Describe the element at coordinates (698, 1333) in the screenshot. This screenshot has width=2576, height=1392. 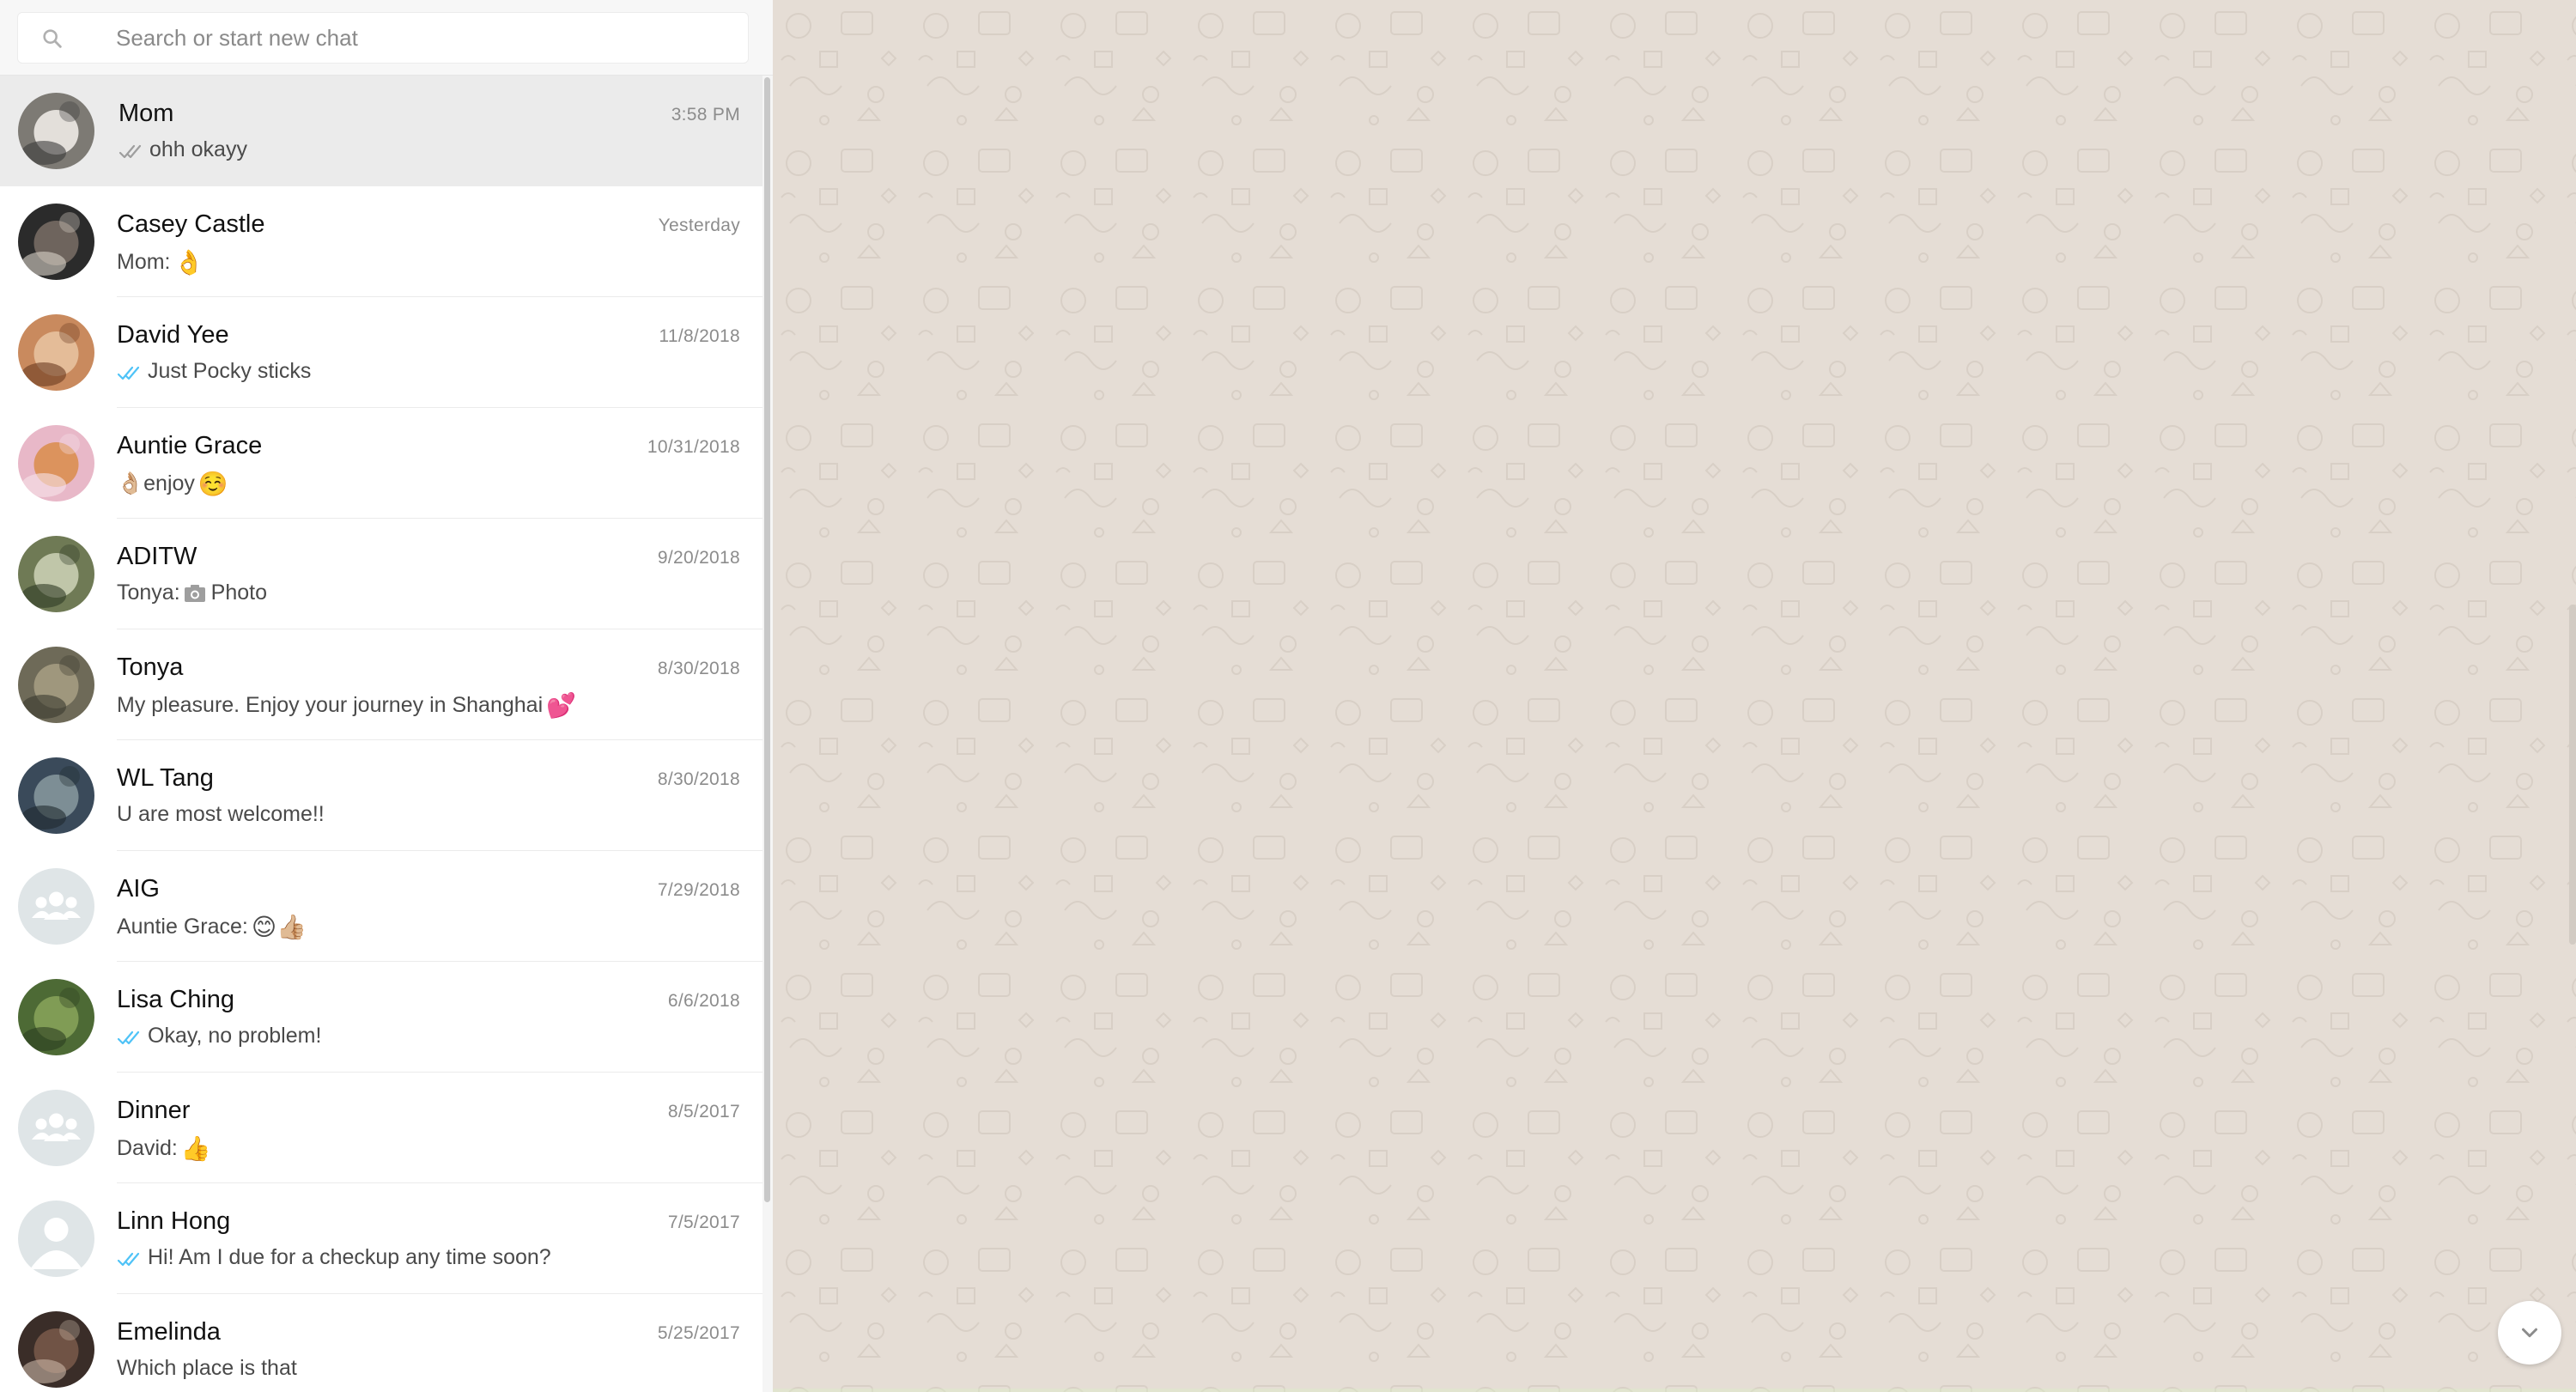
I see `chat-timestamp: 5/25/2017` at that location.